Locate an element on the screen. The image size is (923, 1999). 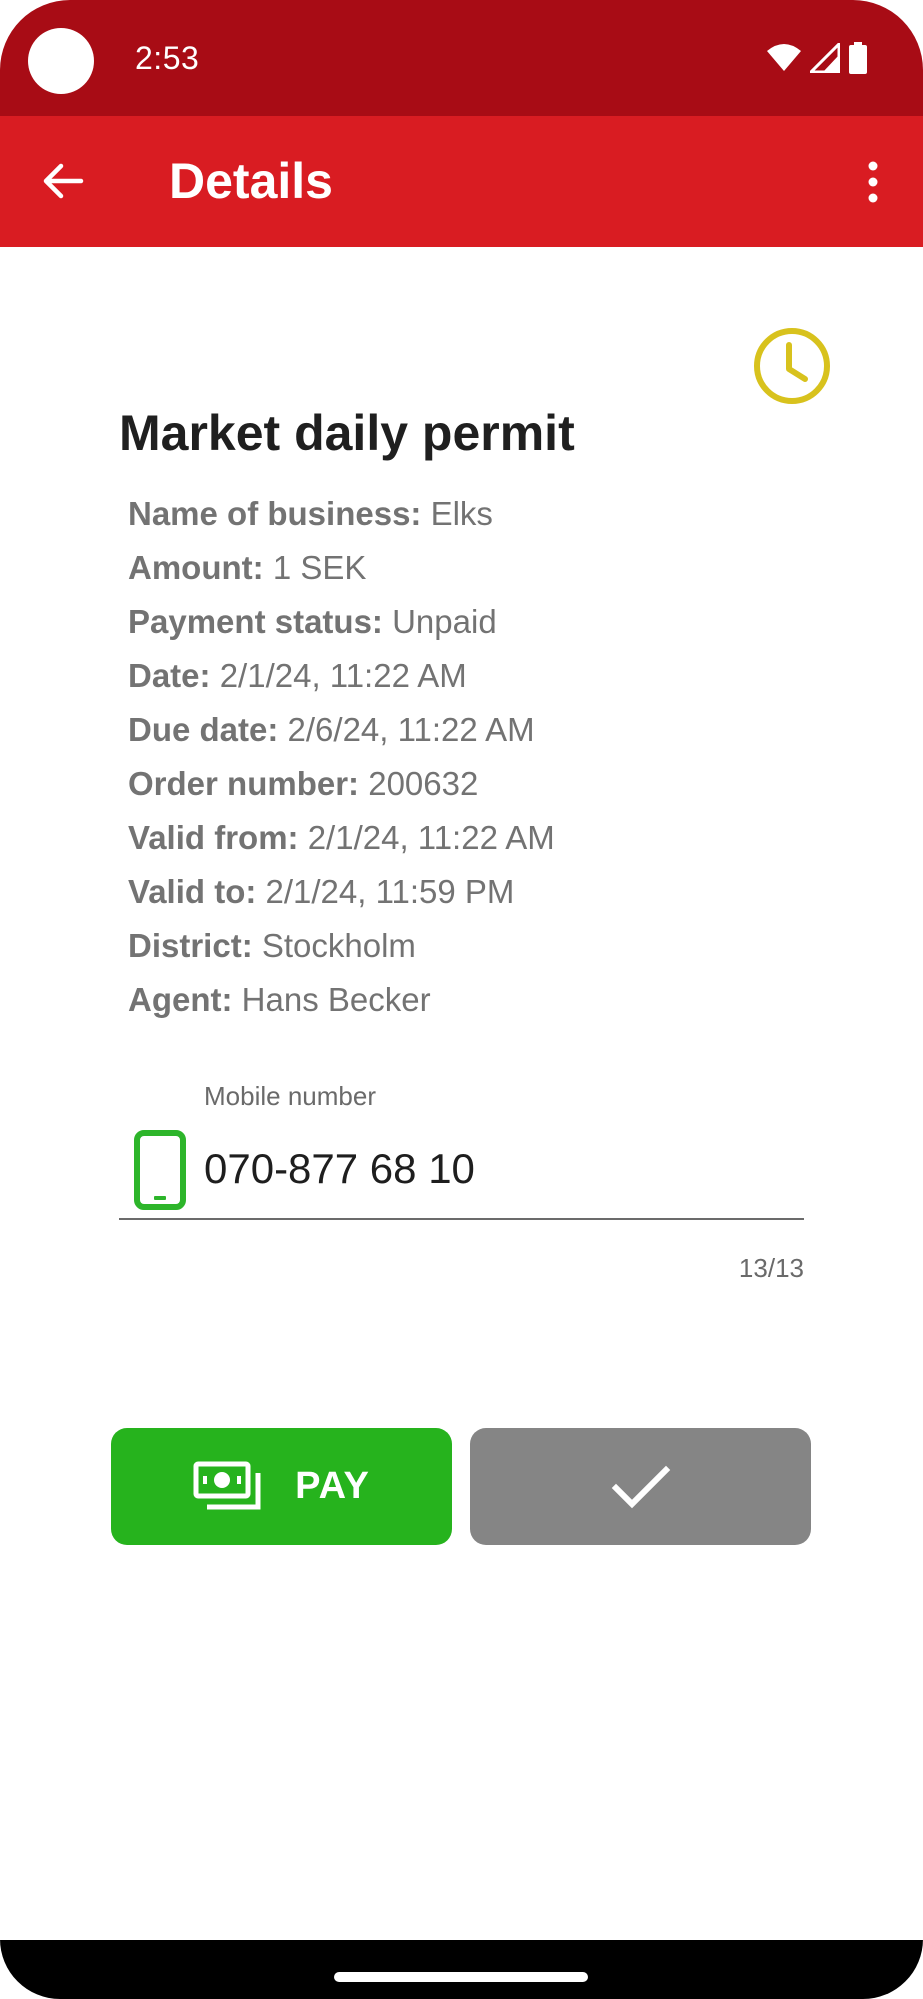
detail-row: Amount: 1 SEK is located at coordinates (341, 568).